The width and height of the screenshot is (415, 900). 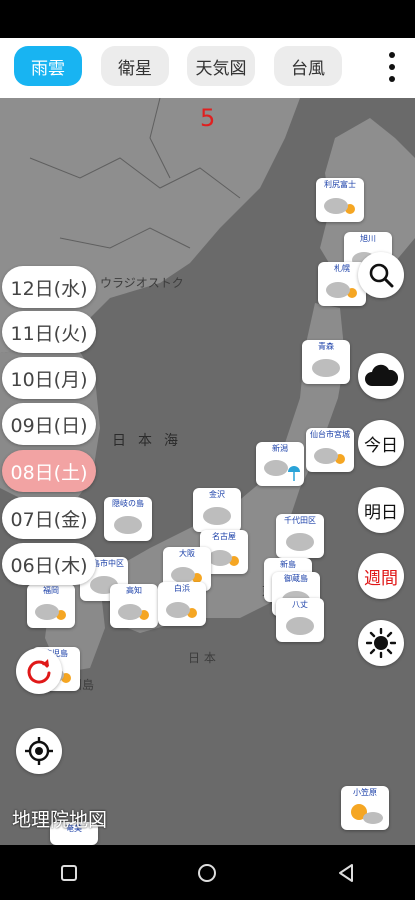 I want to click on weather-card-name: 高知, so click(x=134, y=590).